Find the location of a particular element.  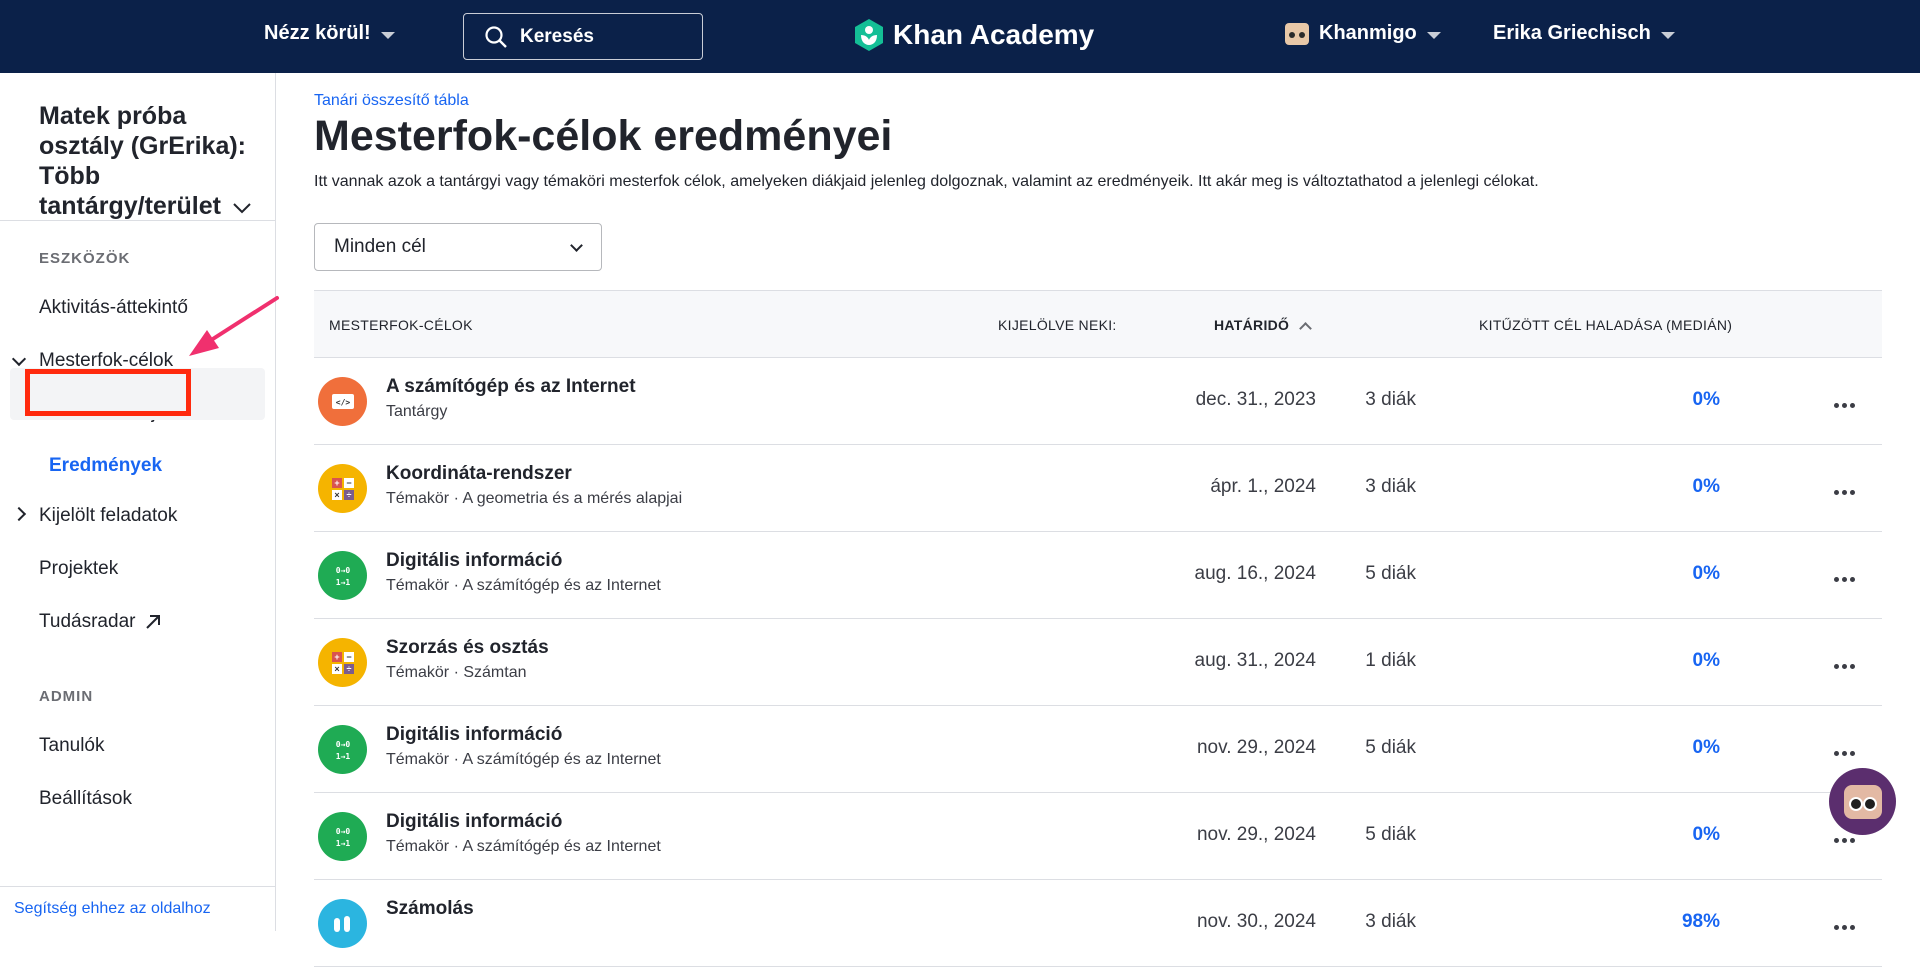

binary-icon: 0→0 1→1 is located at coordinates (342, 836).